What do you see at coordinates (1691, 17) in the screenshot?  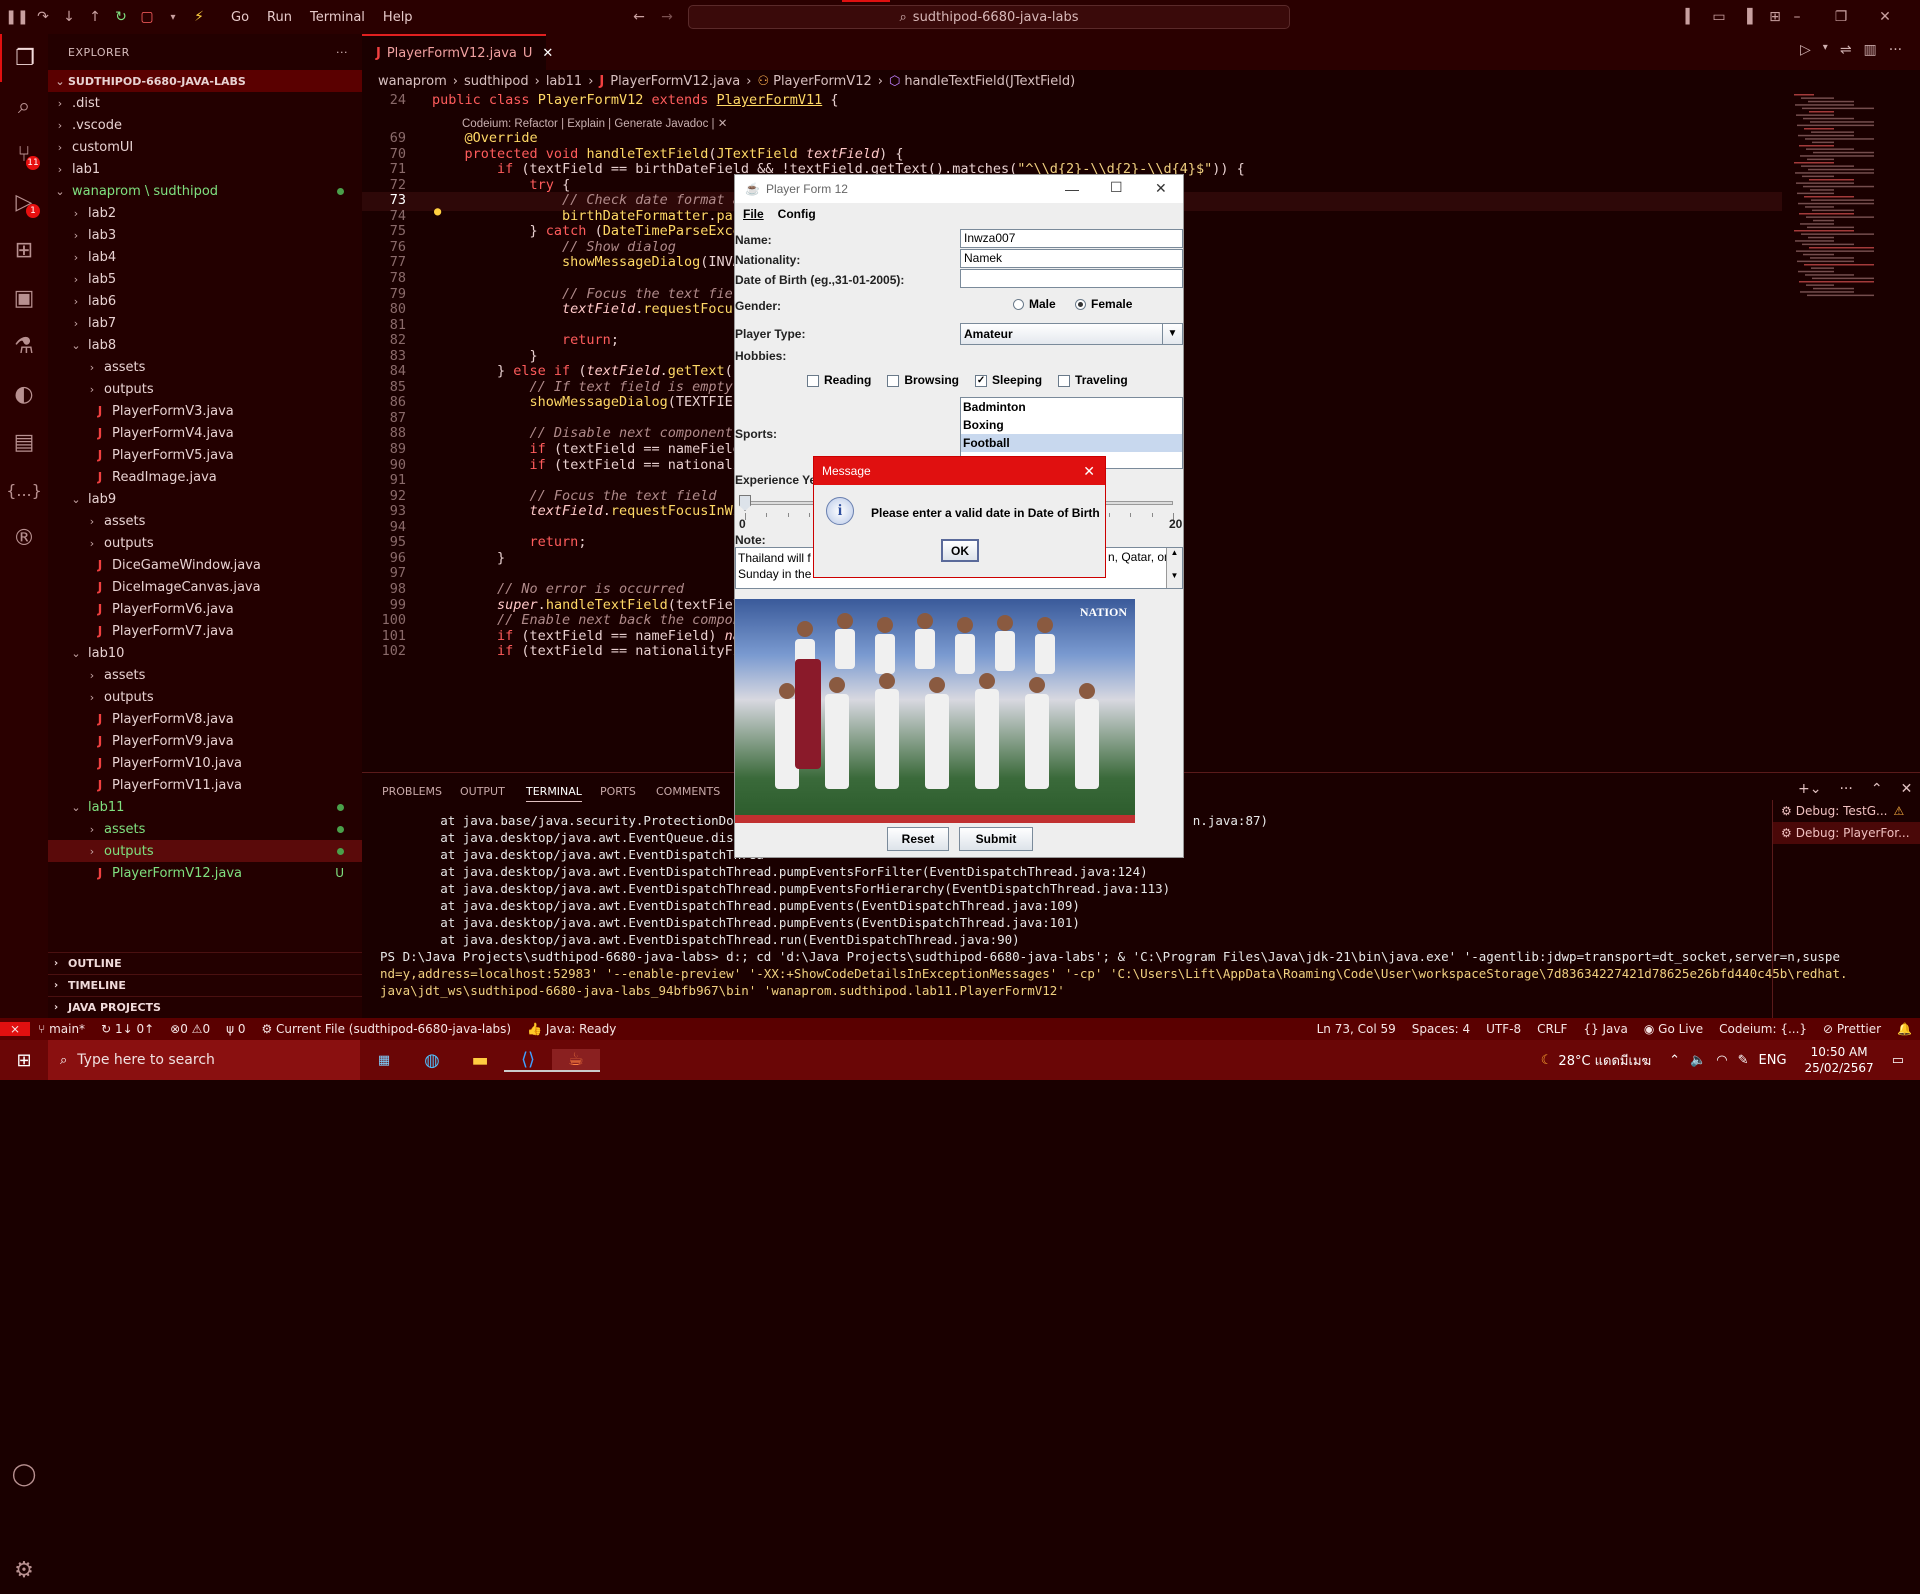 I see `toggle-sidebar-icon: ▍` at bounding box center [1691, 17].